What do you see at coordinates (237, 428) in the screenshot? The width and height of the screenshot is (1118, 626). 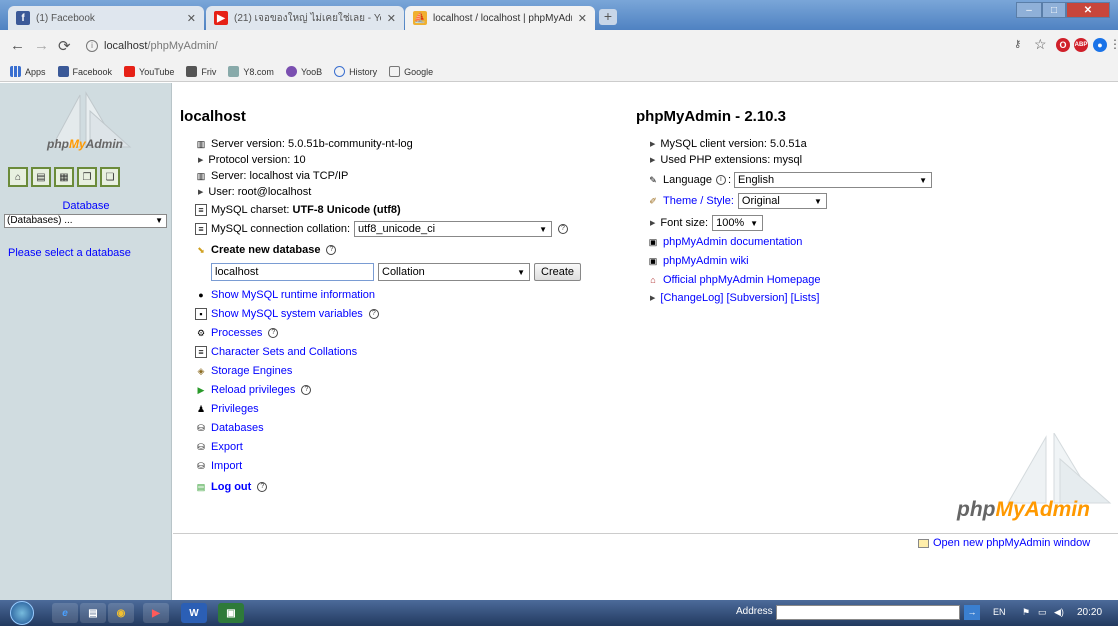 I see `link-databases: Databases` at bounding box center [237, 428].